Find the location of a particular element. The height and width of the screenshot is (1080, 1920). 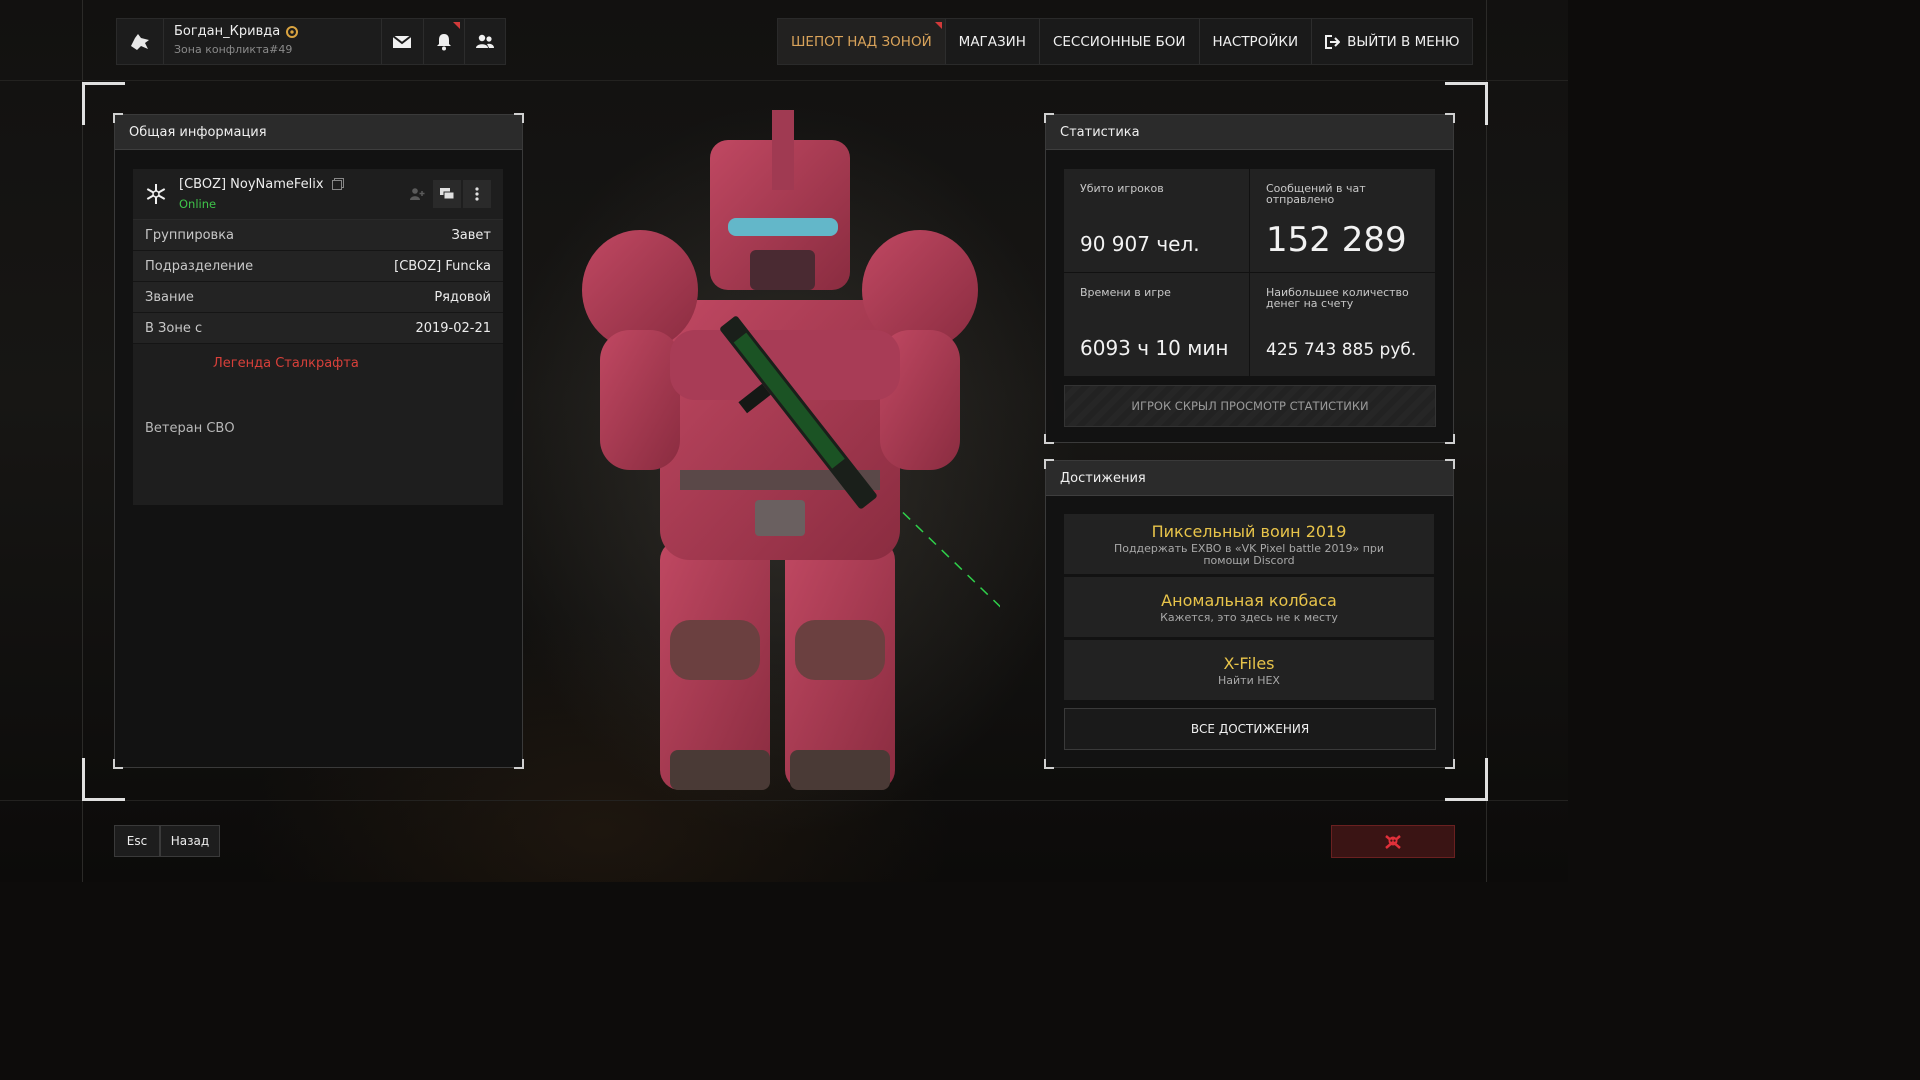

stat-value: 152 289 is located at coordinates (1336, 240).